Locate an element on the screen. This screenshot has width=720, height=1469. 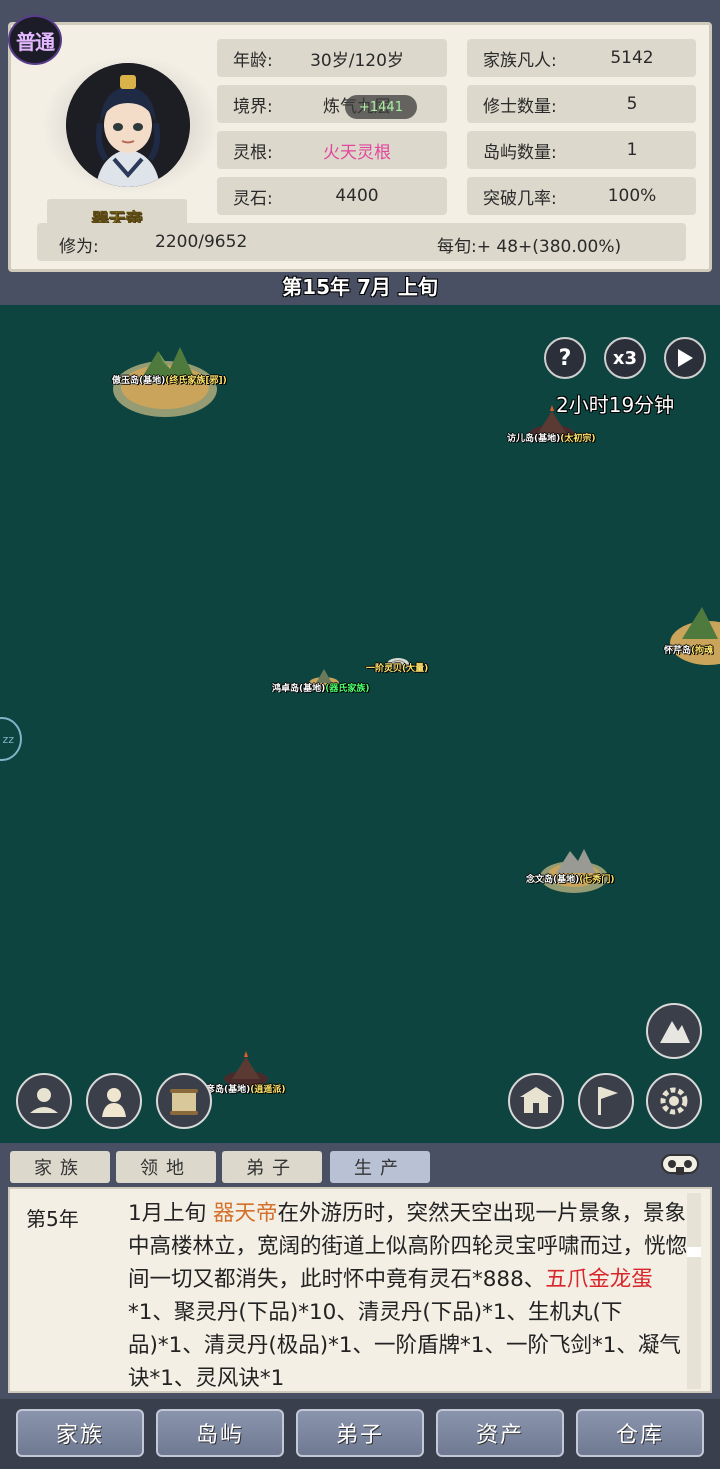
game-date: 第15年 7月 上旬 is located at coordinates (360, 287).